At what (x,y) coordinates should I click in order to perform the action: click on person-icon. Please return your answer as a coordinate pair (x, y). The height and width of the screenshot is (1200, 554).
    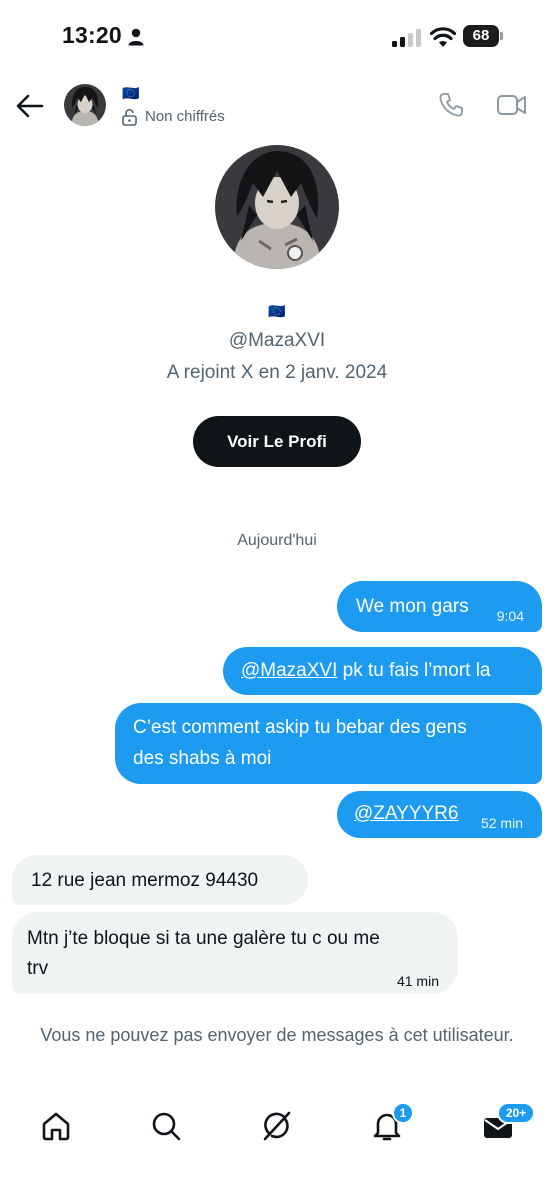
    Looking at the image, I should click on (136, 37).